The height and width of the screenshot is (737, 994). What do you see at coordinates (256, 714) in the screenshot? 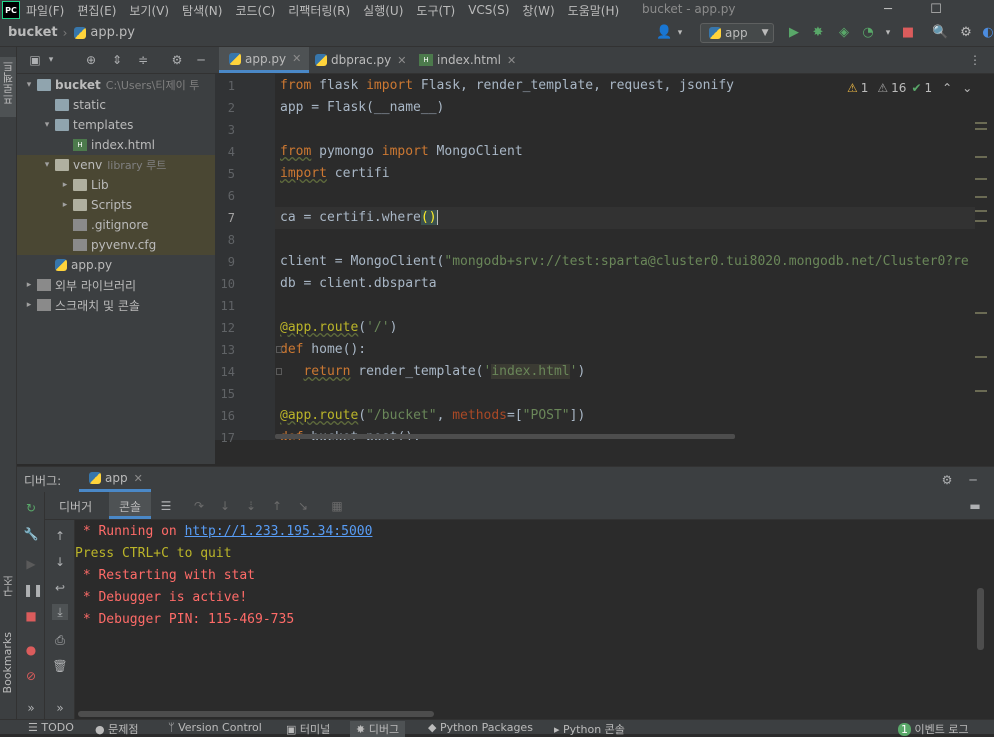
I see `console-horizontal-scrollbar` at bounding box center [256, 714].